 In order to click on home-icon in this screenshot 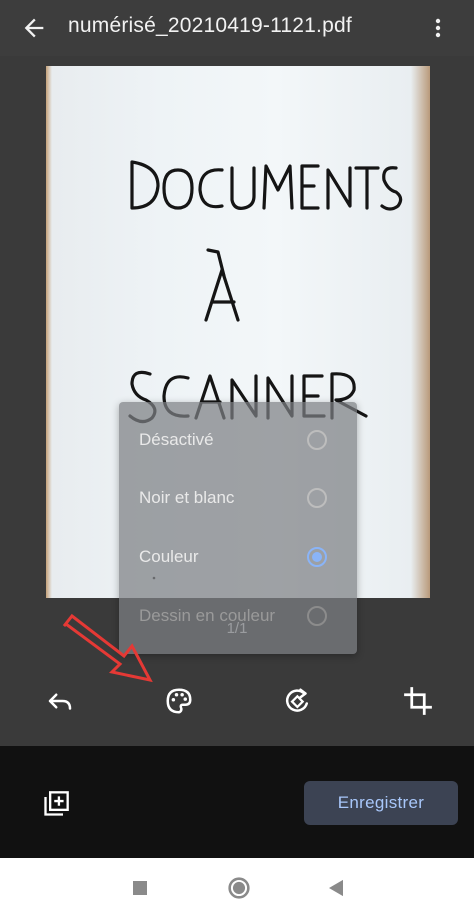, I will do `click(239, 888)`.